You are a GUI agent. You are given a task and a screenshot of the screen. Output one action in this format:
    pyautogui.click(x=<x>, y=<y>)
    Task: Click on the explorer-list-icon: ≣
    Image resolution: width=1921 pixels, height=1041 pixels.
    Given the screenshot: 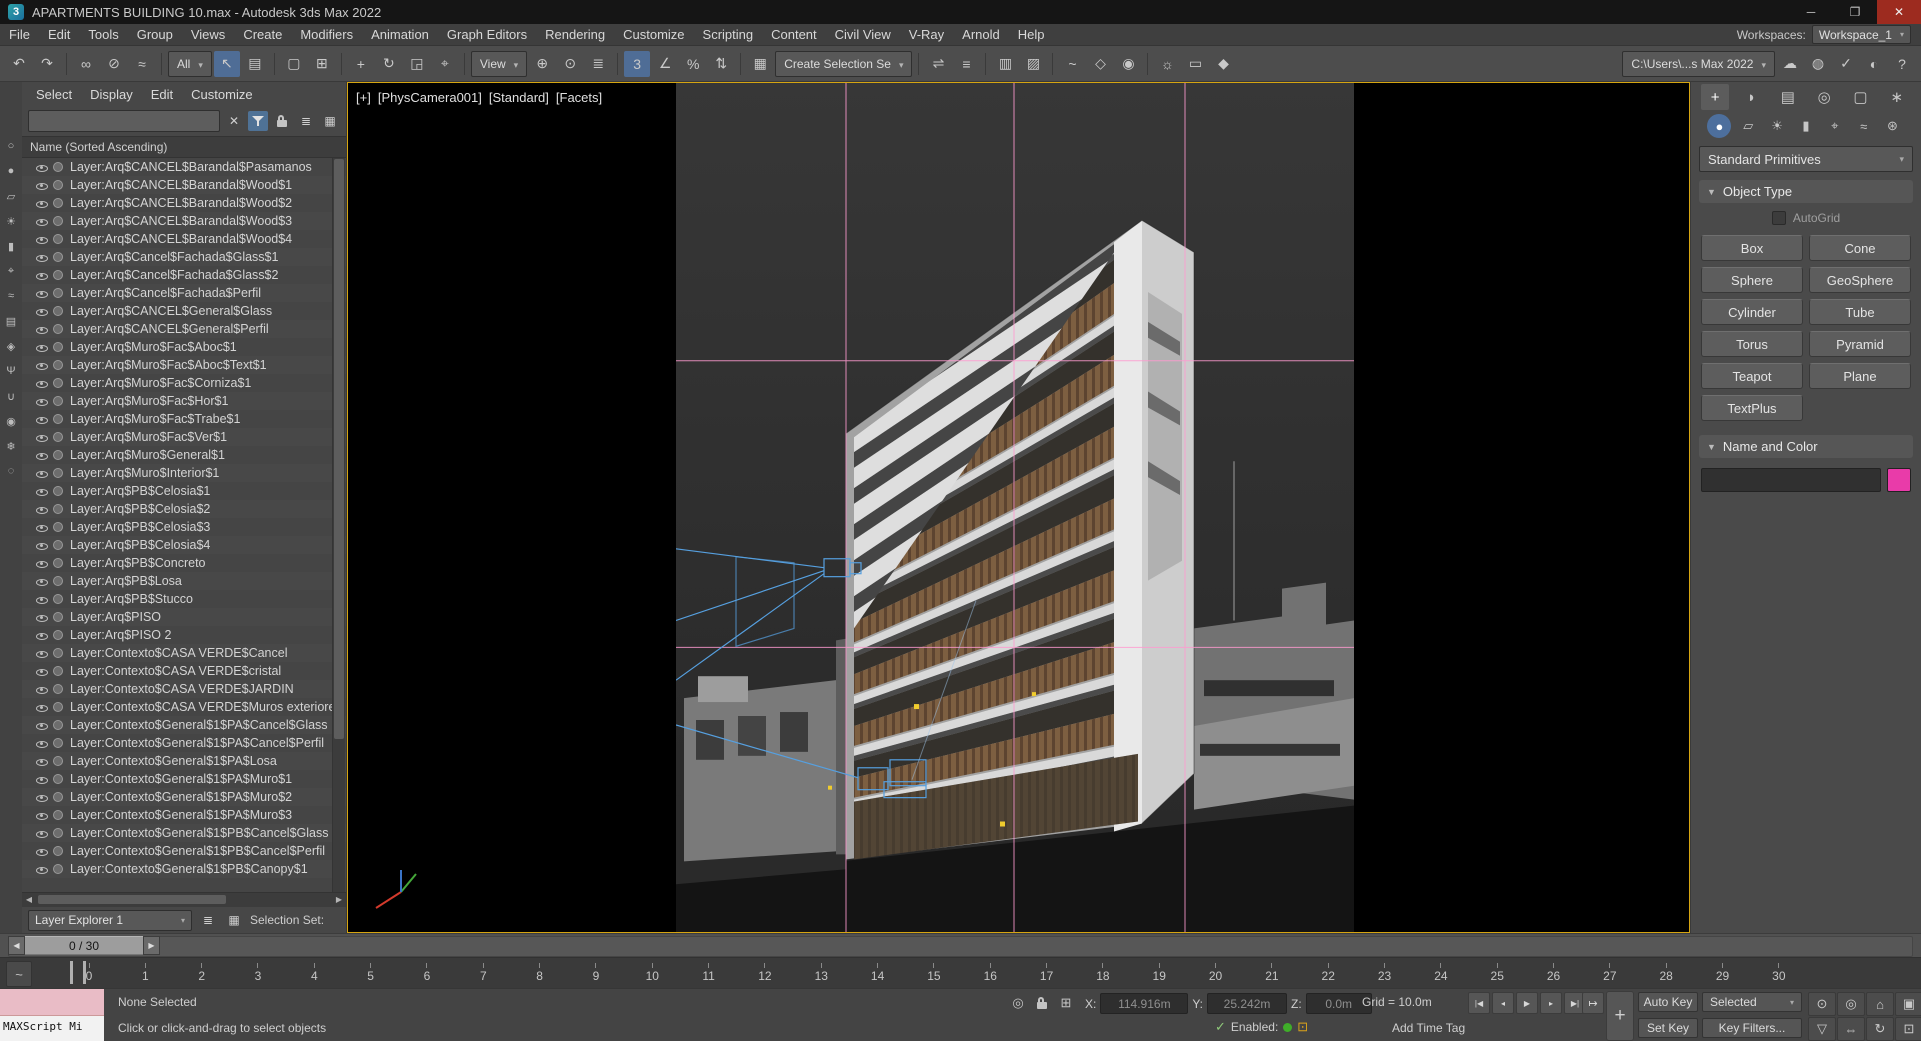 What is the action you would take?
    pyautogui.click(x=208, y=920)
    